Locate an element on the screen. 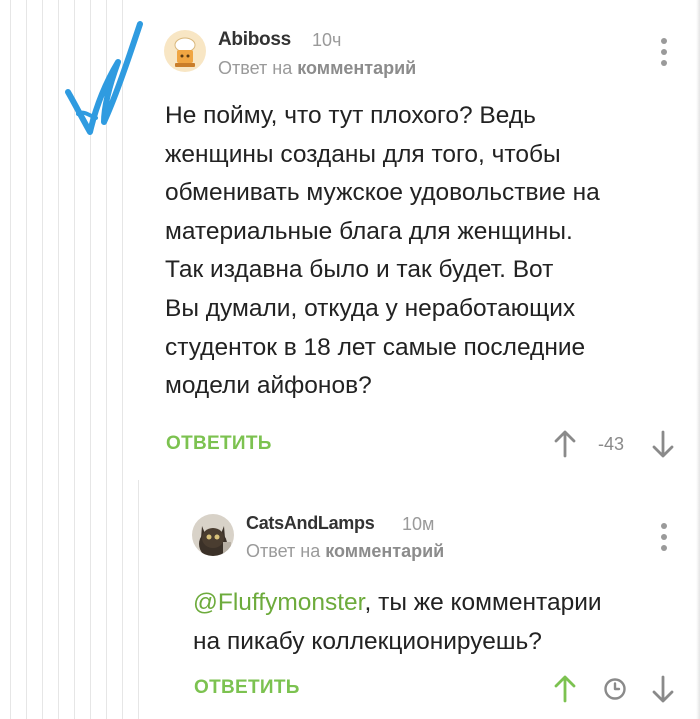 The height and width of the screenshot is (719, 700). comment-author: CatsAndLamps is located at coordinates (310, 523).